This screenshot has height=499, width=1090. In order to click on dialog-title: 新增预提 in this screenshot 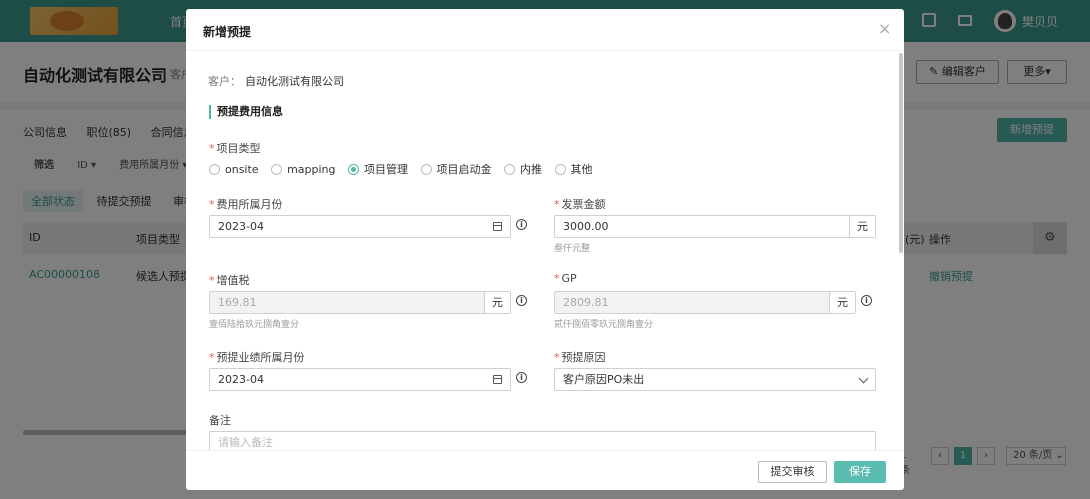, I will do `click(227, 32)`.